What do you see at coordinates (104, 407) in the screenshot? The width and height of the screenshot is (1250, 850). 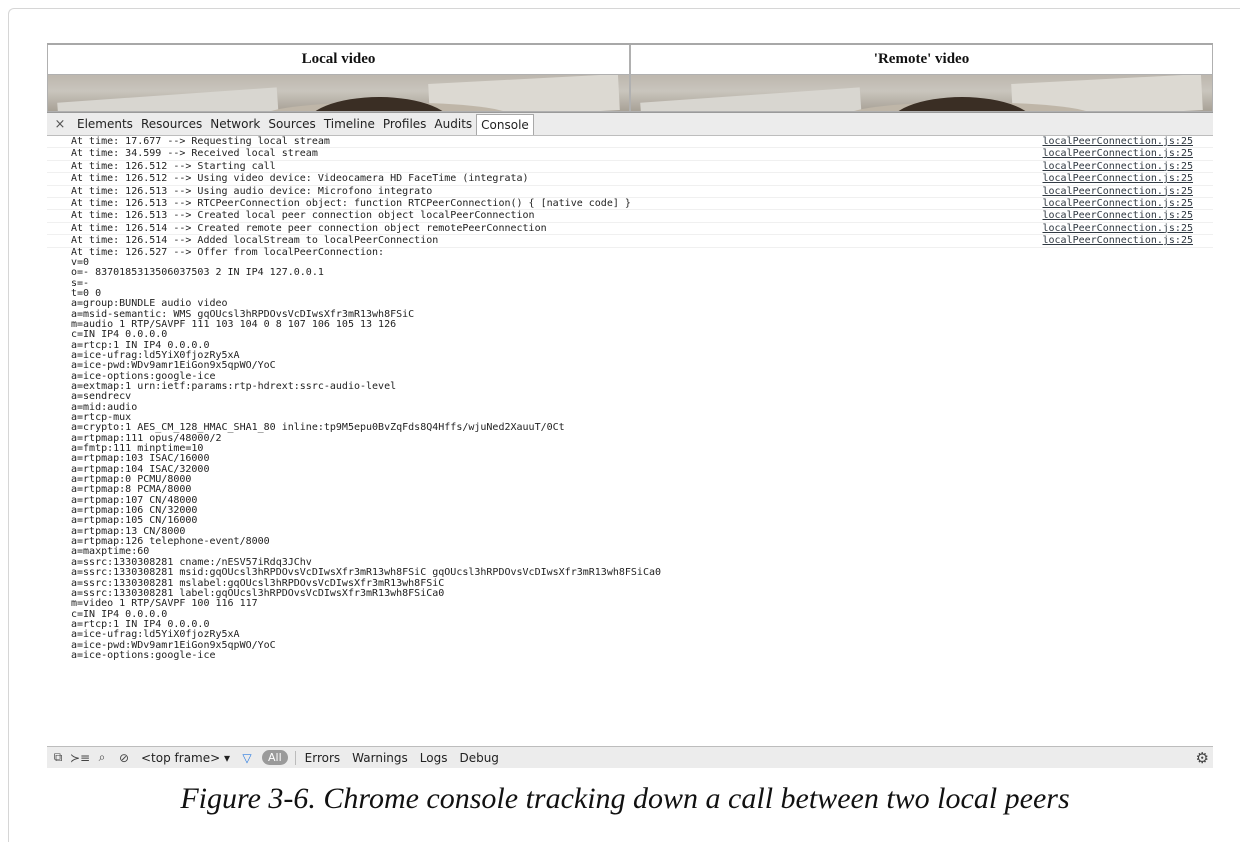 I see `sdp-line: a=mid:audio` at bounding box center [104, 407].